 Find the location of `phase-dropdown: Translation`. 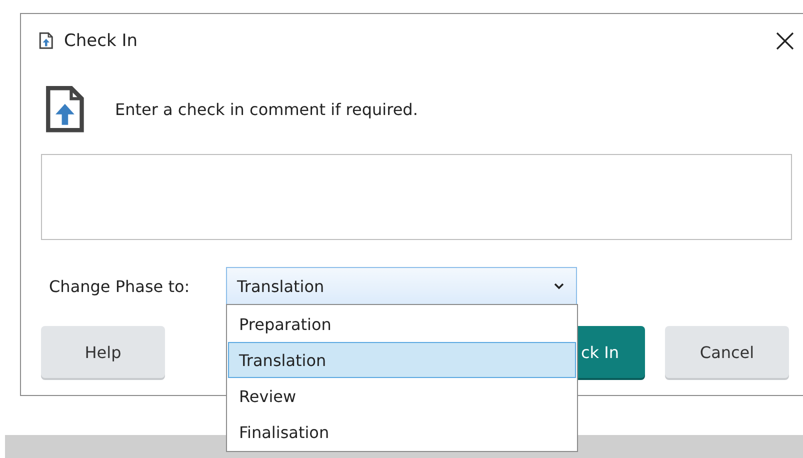

phase-dropdown: Translation is located at coordinates (401, 286).